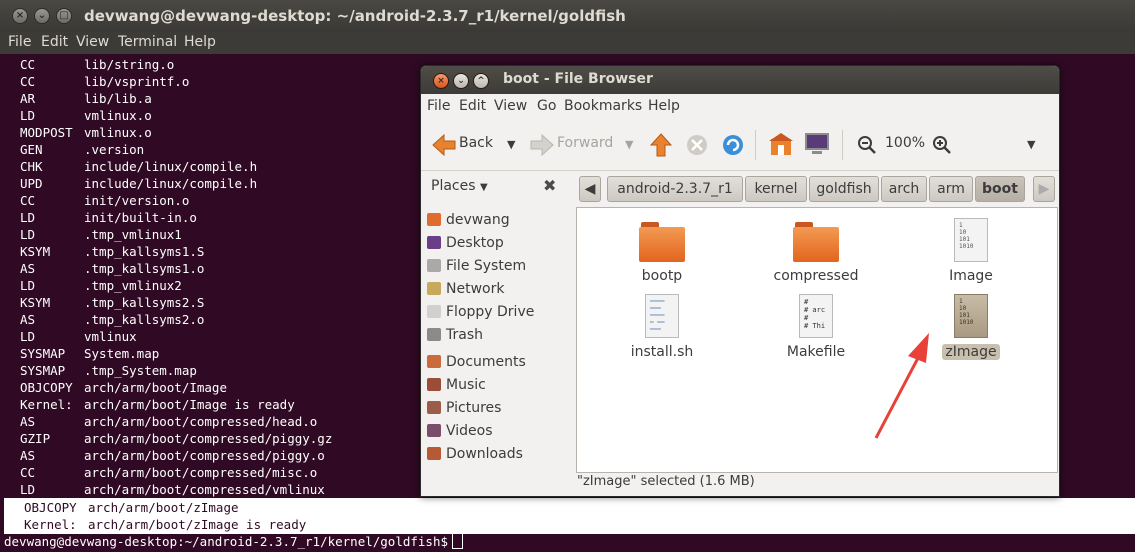 This screenshot has height=552, width=1135. I want to click on sidebar-item-desktop: Desktop, so click(465, 243).